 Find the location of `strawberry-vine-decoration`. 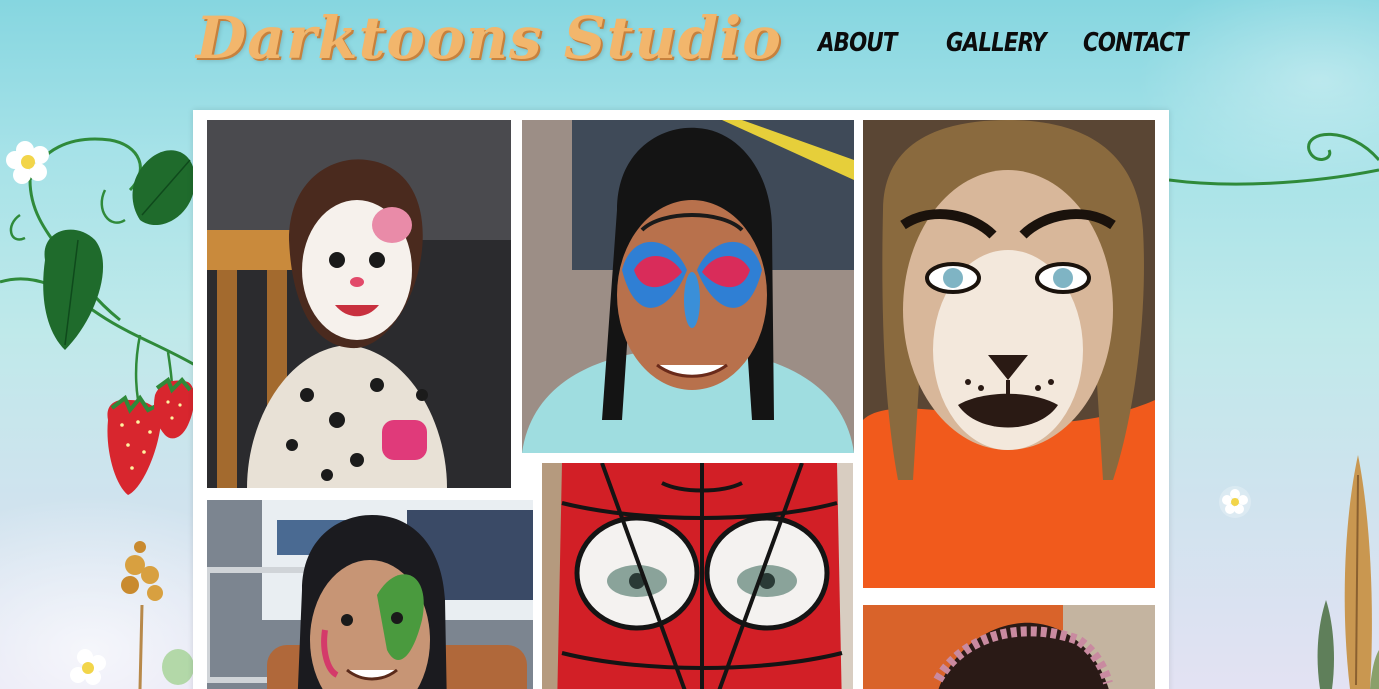

strawberry-vine-decoration is located at coordinates (98, 316).